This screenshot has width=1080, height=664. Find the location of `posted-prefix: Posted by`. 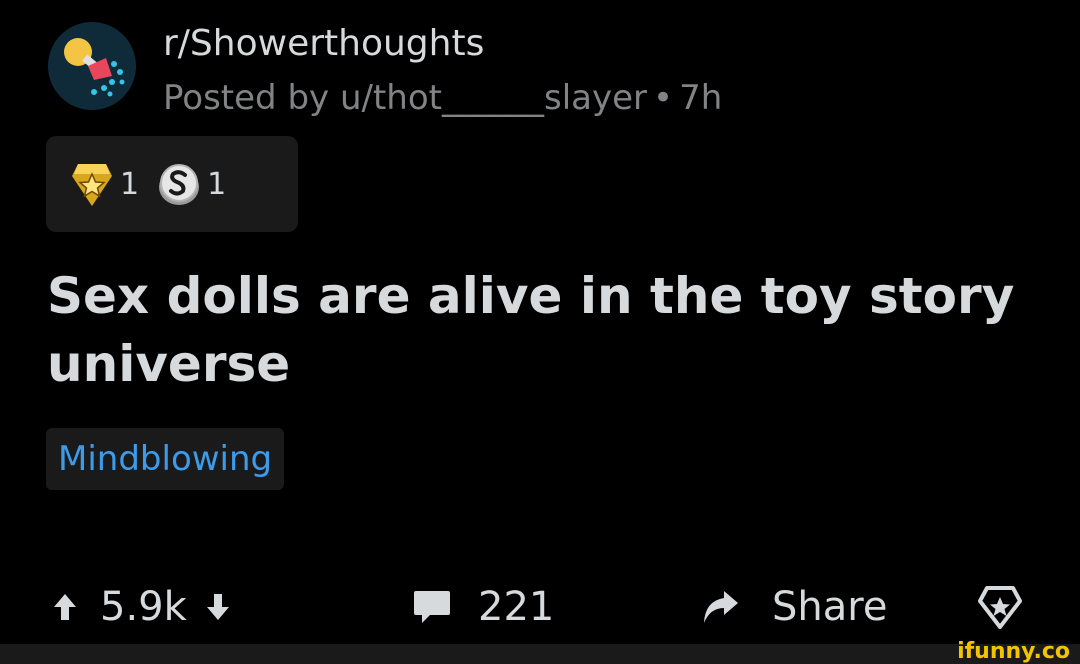

posted-prefix: Posted by is located at coordinates (246, 98).